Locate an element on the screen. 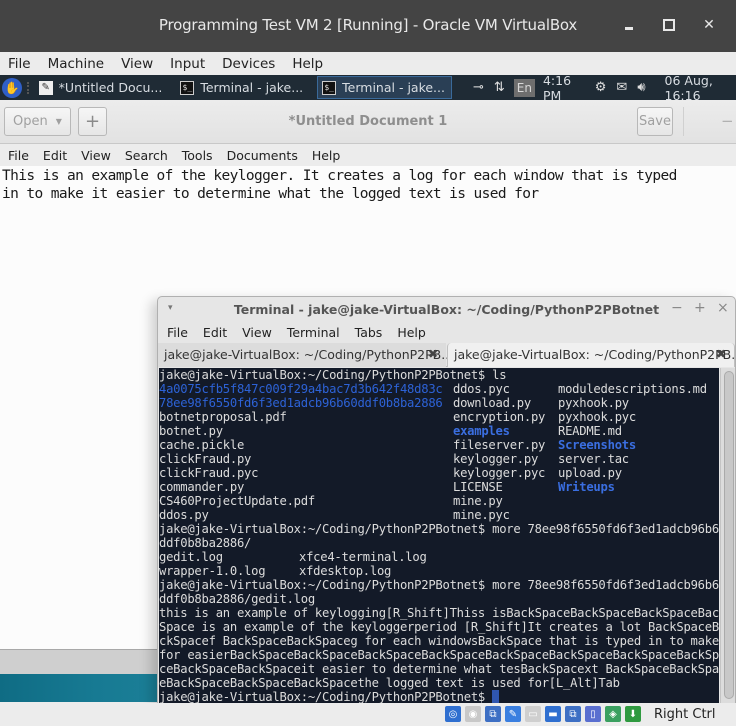  ls-entry: keylogger.py is located at coordinates (496, 459).